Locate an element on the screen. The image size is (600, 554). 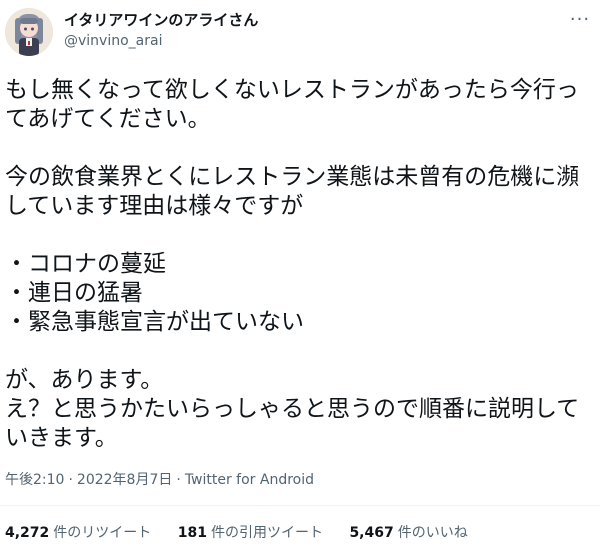
retweet-count: 4,272 is located at coordinates (27, 533).